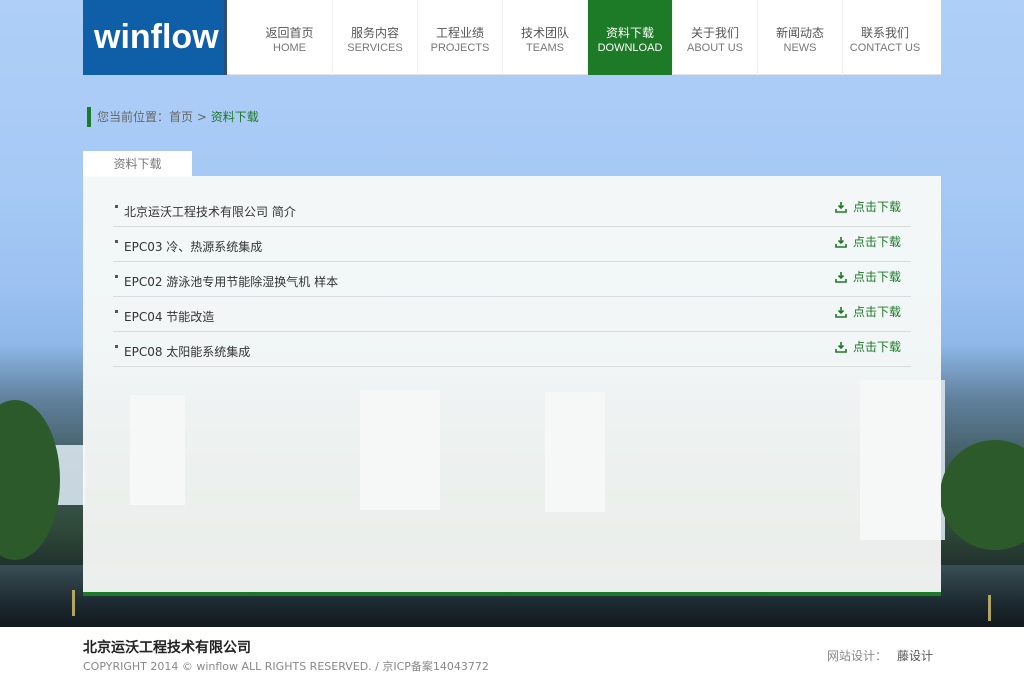 The image size is (1024, 684). I want to click on list-item: EPC03 冷、热源系统集成 点击下载, so click(512, 244).